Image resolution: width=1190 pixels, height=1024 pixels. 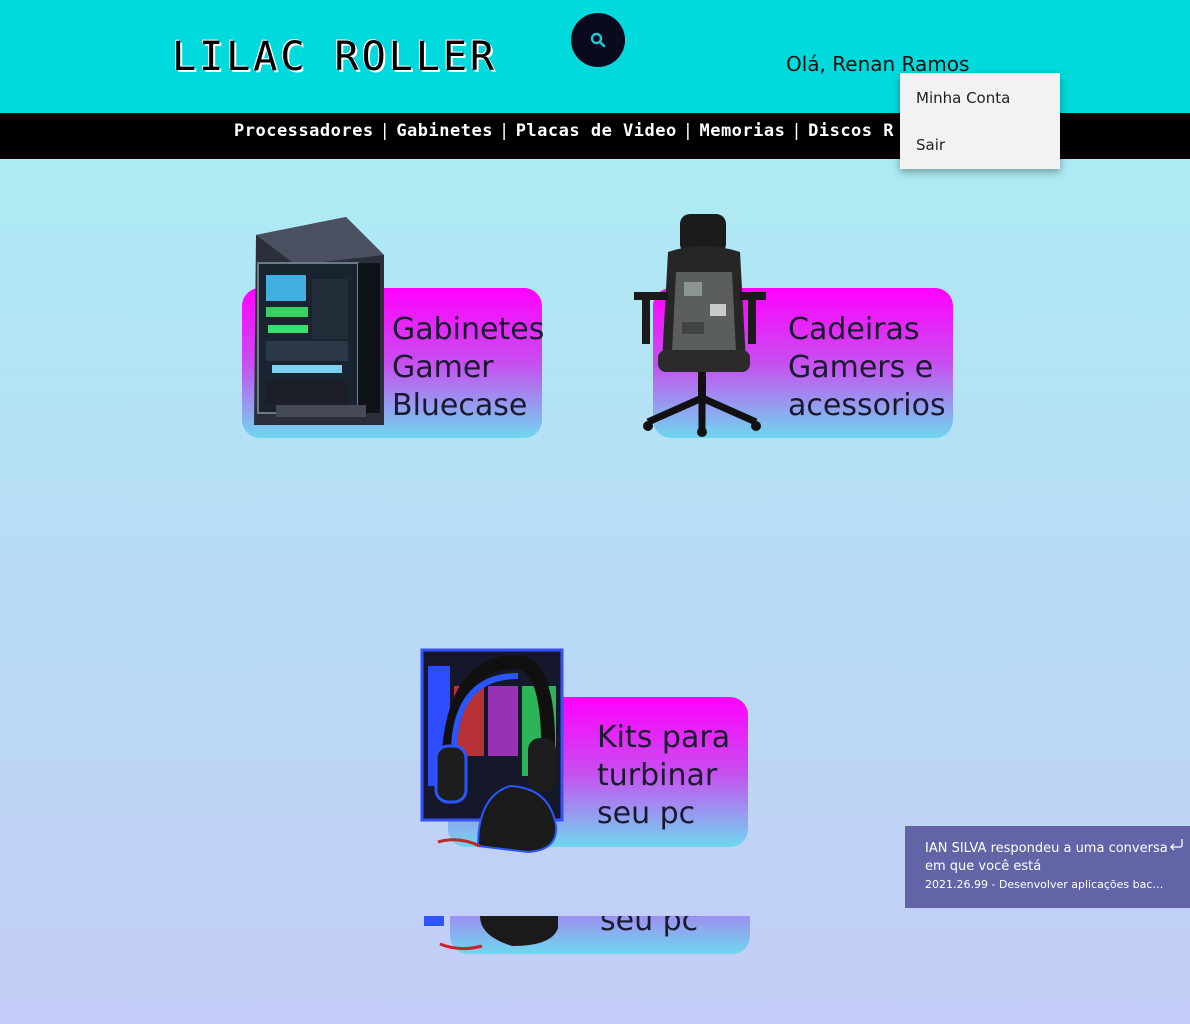 I want to click on card-title-line: Bluecase, so click(x=460, y=405).